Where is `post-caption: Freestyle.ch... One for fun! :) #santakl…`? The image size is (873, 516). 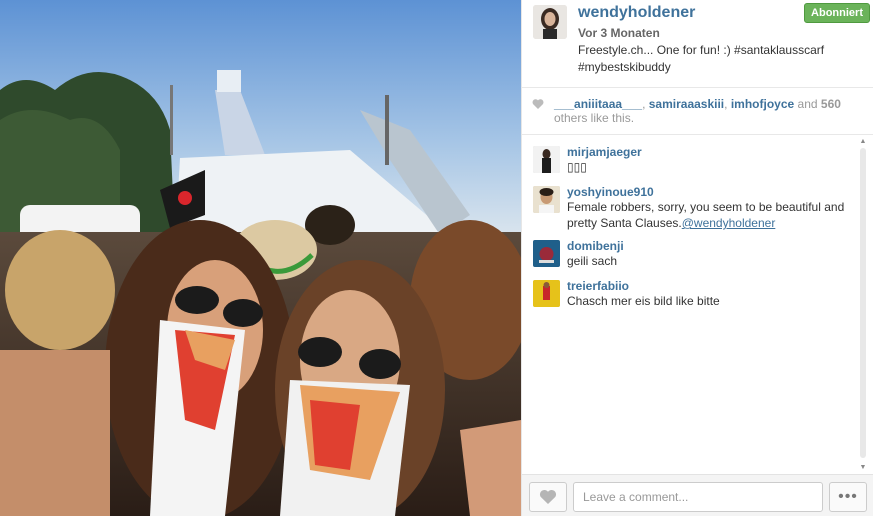 post-caption: Freestyle.ch... One for fun! :) #santakl… is located at coordinates (701, 58).